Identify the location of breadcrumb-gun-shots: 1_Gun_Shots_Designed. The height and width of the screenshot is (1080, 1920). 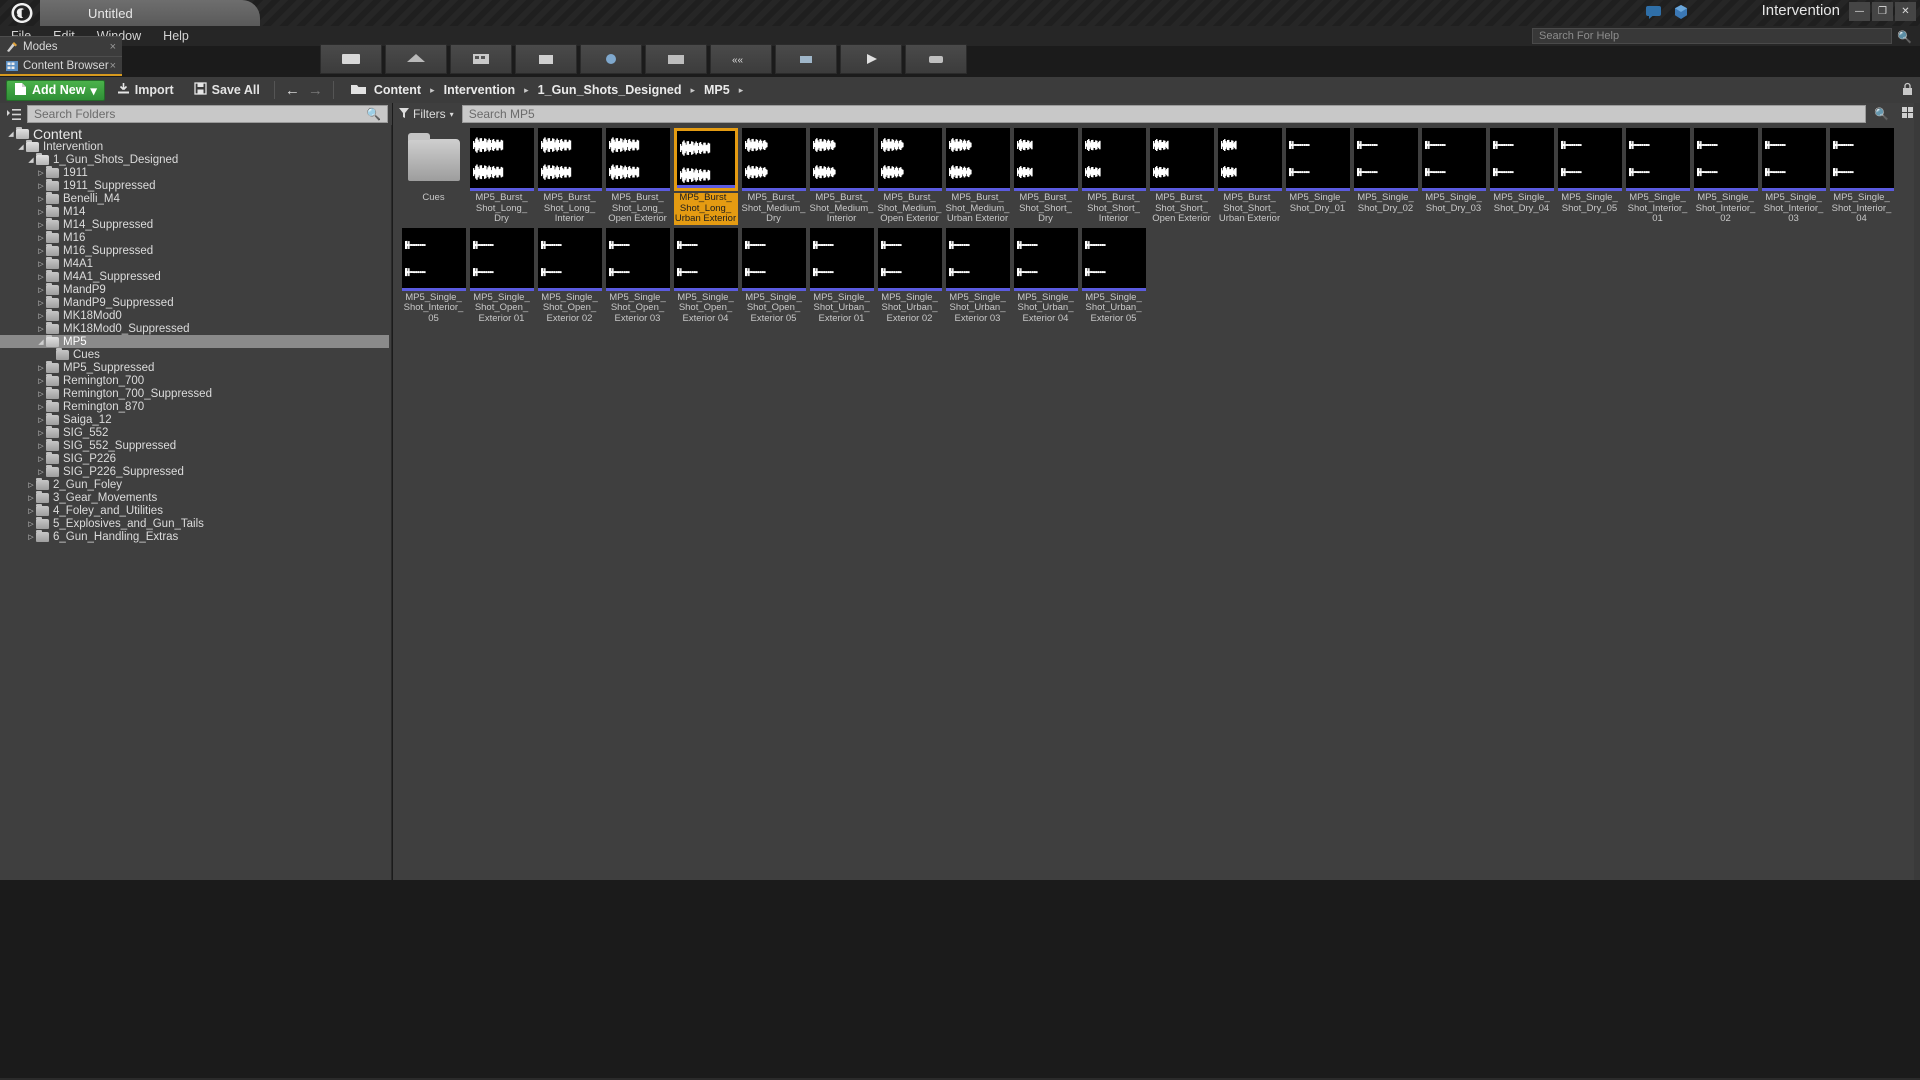
(610, 90).